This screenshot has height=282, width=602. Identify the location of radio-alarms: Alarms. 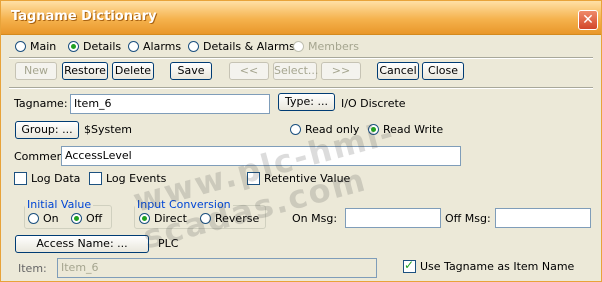
(154, 46).